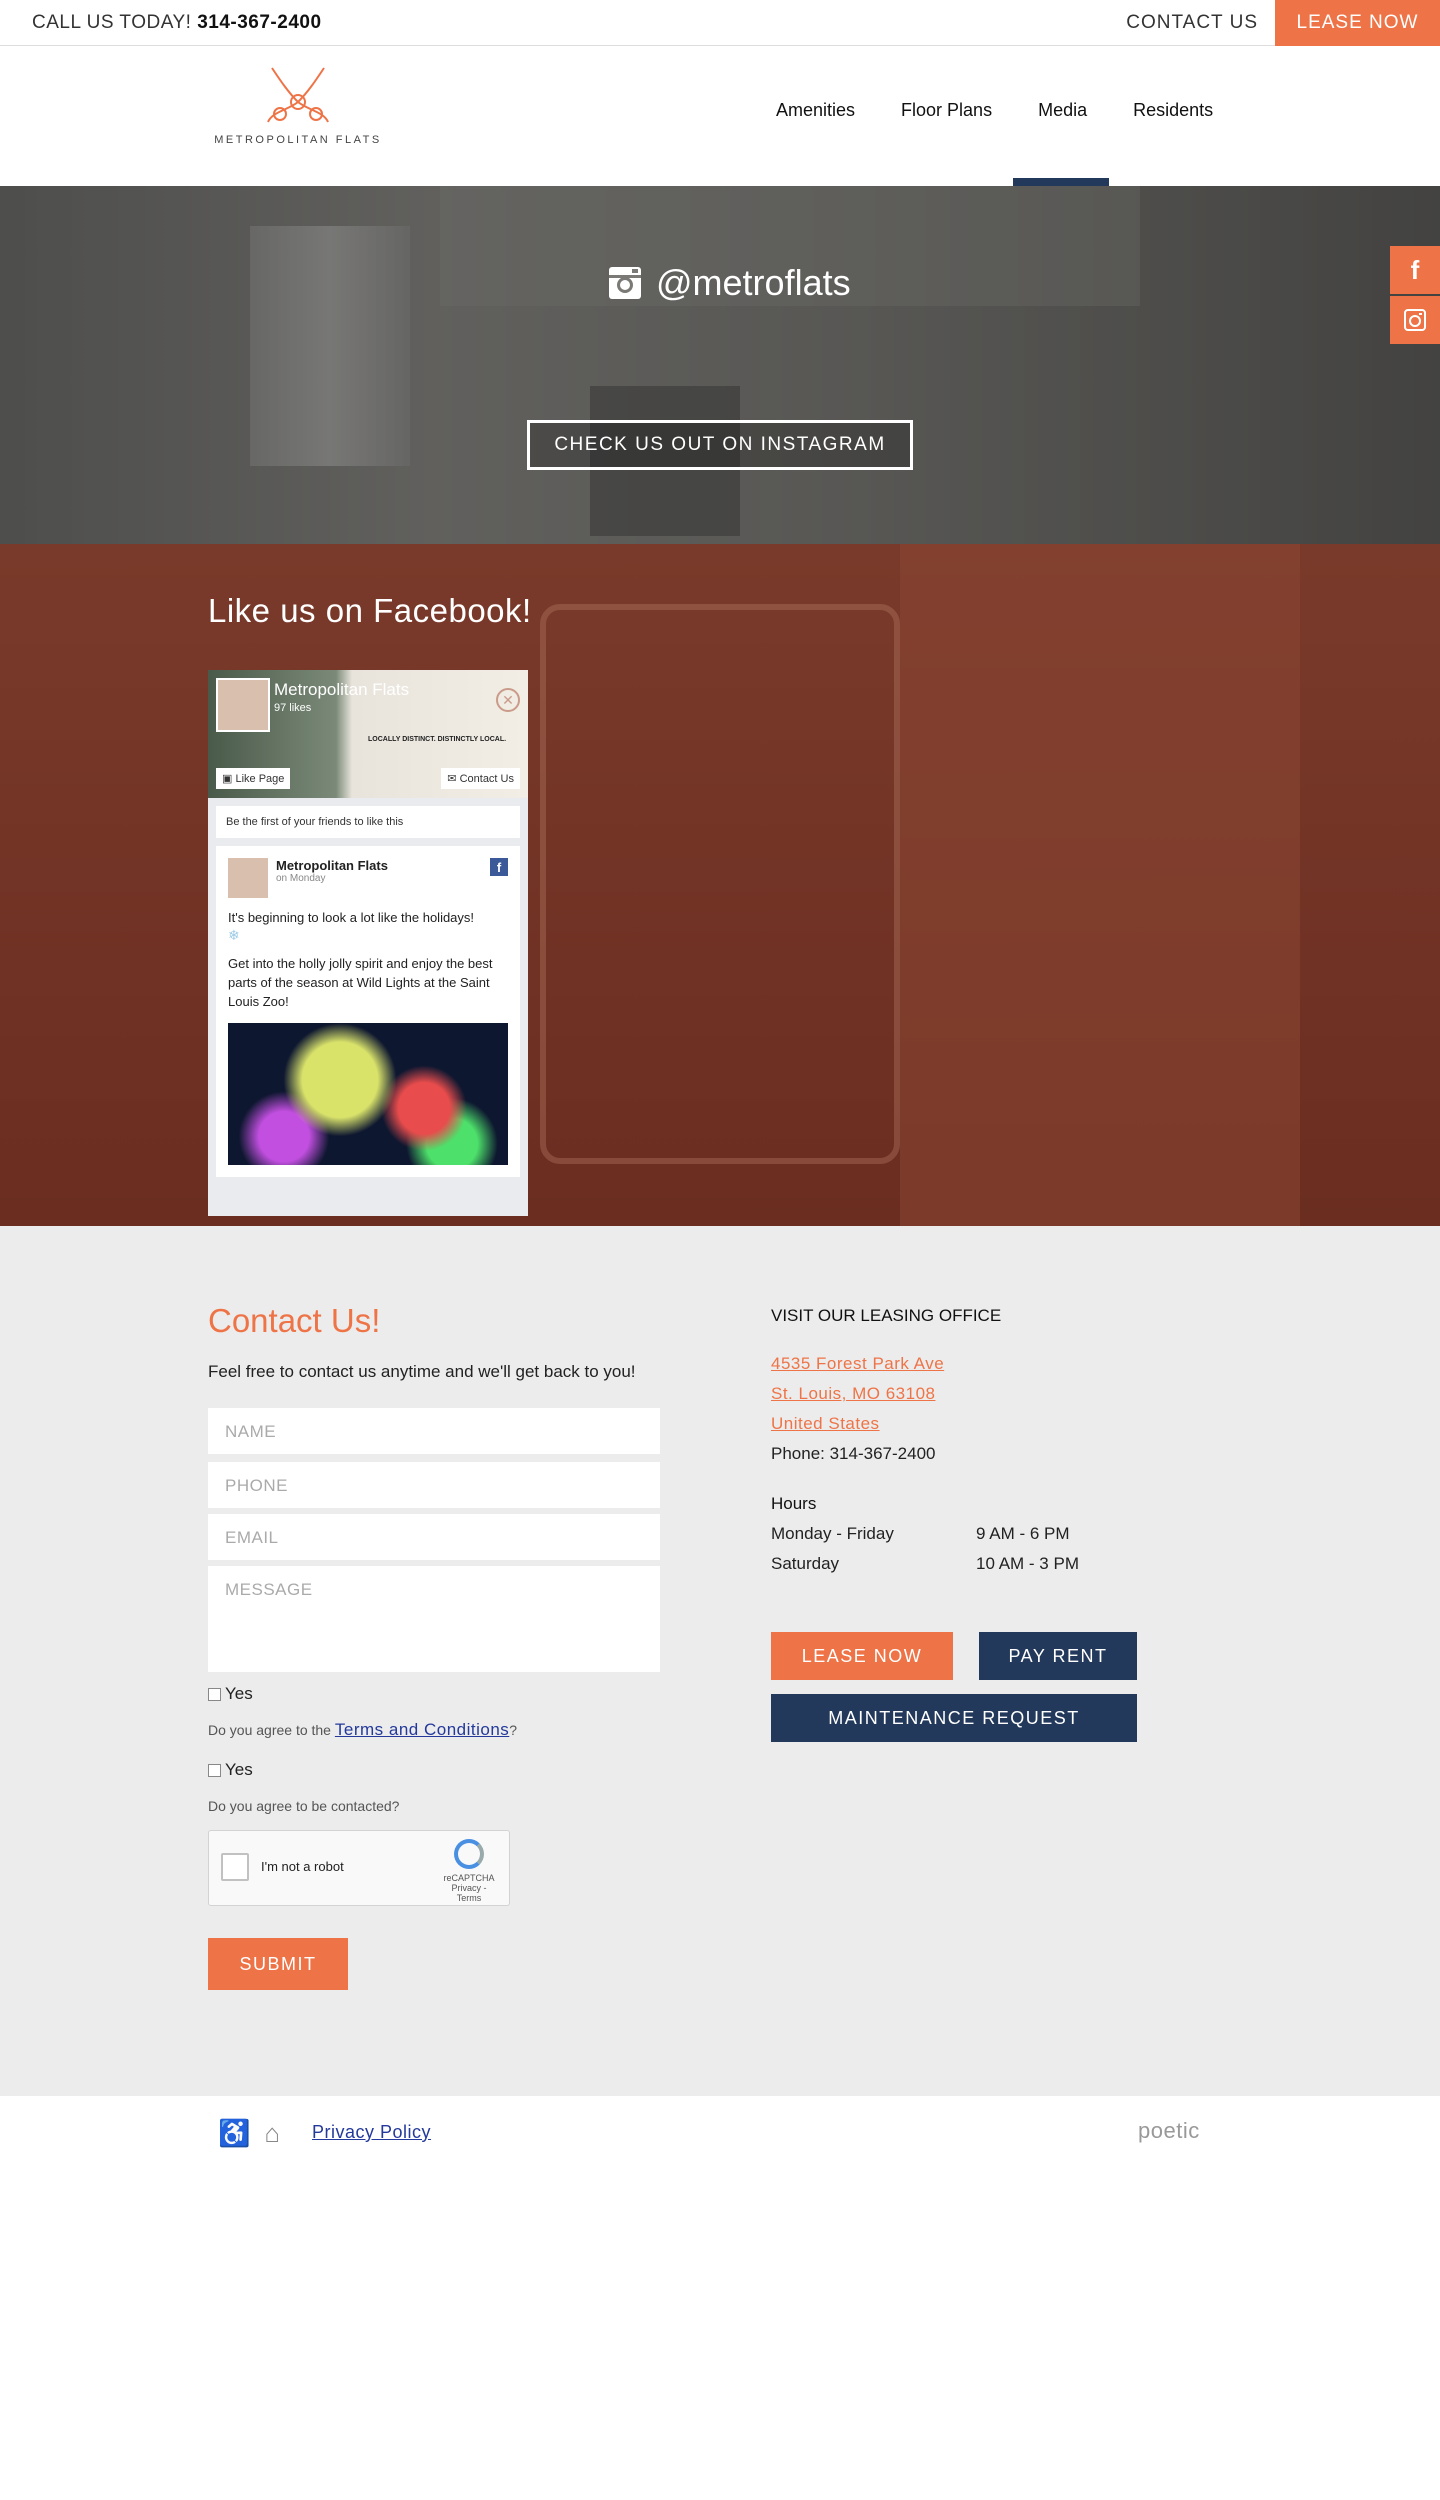 This screenshot has height=2500, width=1440. I want to click on terms-yes-label: Yes, so click(239, 1693).